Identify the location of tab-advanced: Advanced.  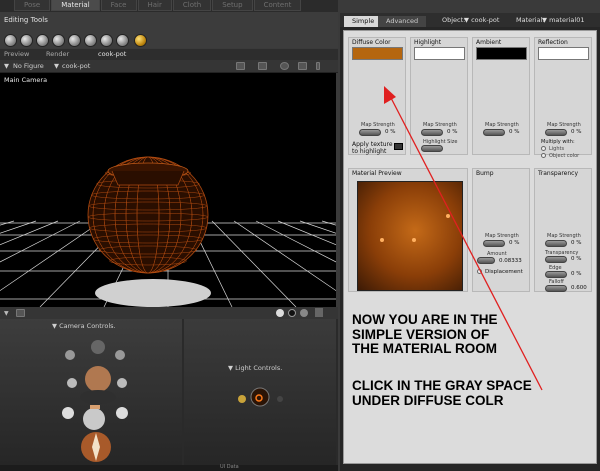
(402, 21).